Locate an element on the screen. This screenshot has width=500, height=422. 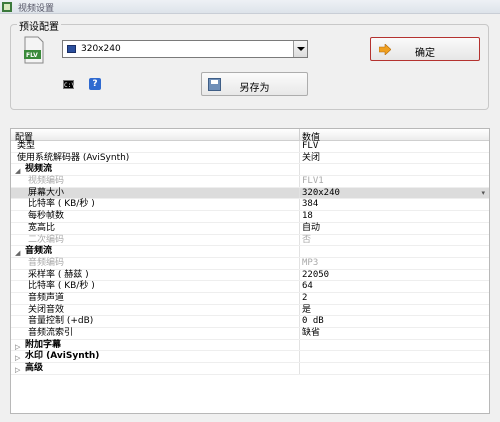
property-row: 屏幕大小 320x240 ▾ is located at coordinates (250, 193).